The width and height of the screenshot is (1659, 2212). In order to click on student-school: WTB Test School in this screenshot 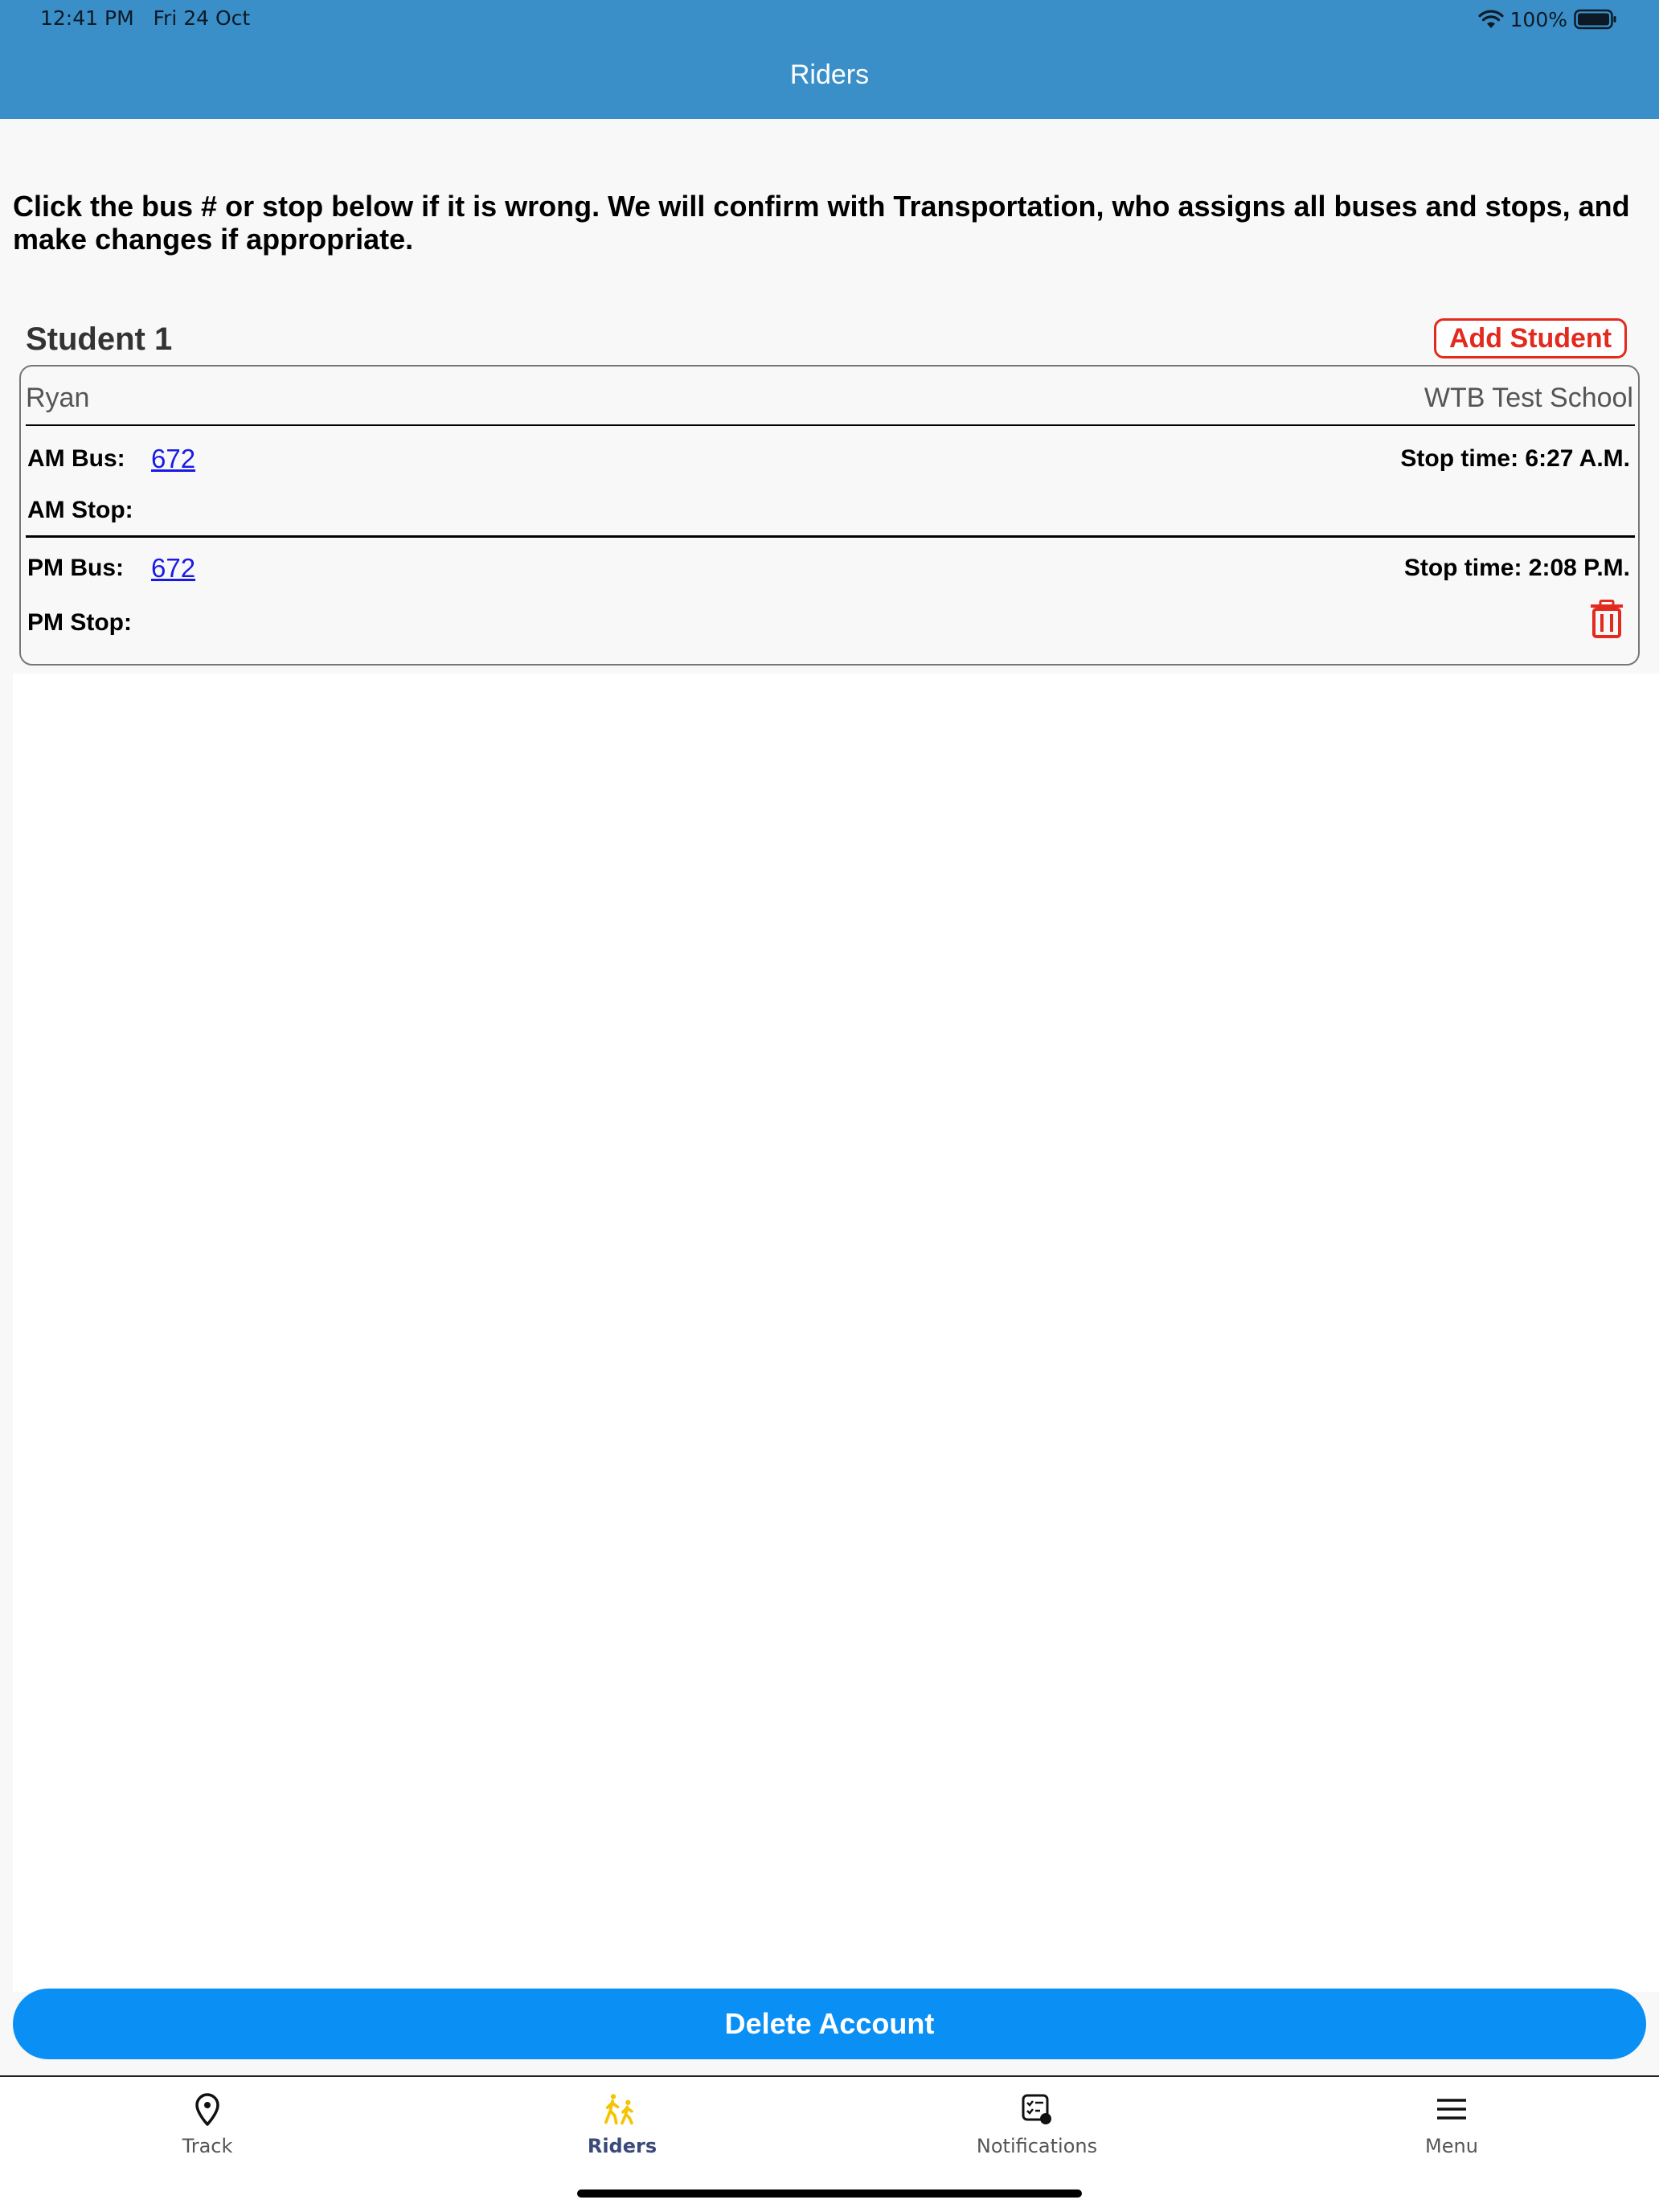, I will do `click(1528, 398)`.